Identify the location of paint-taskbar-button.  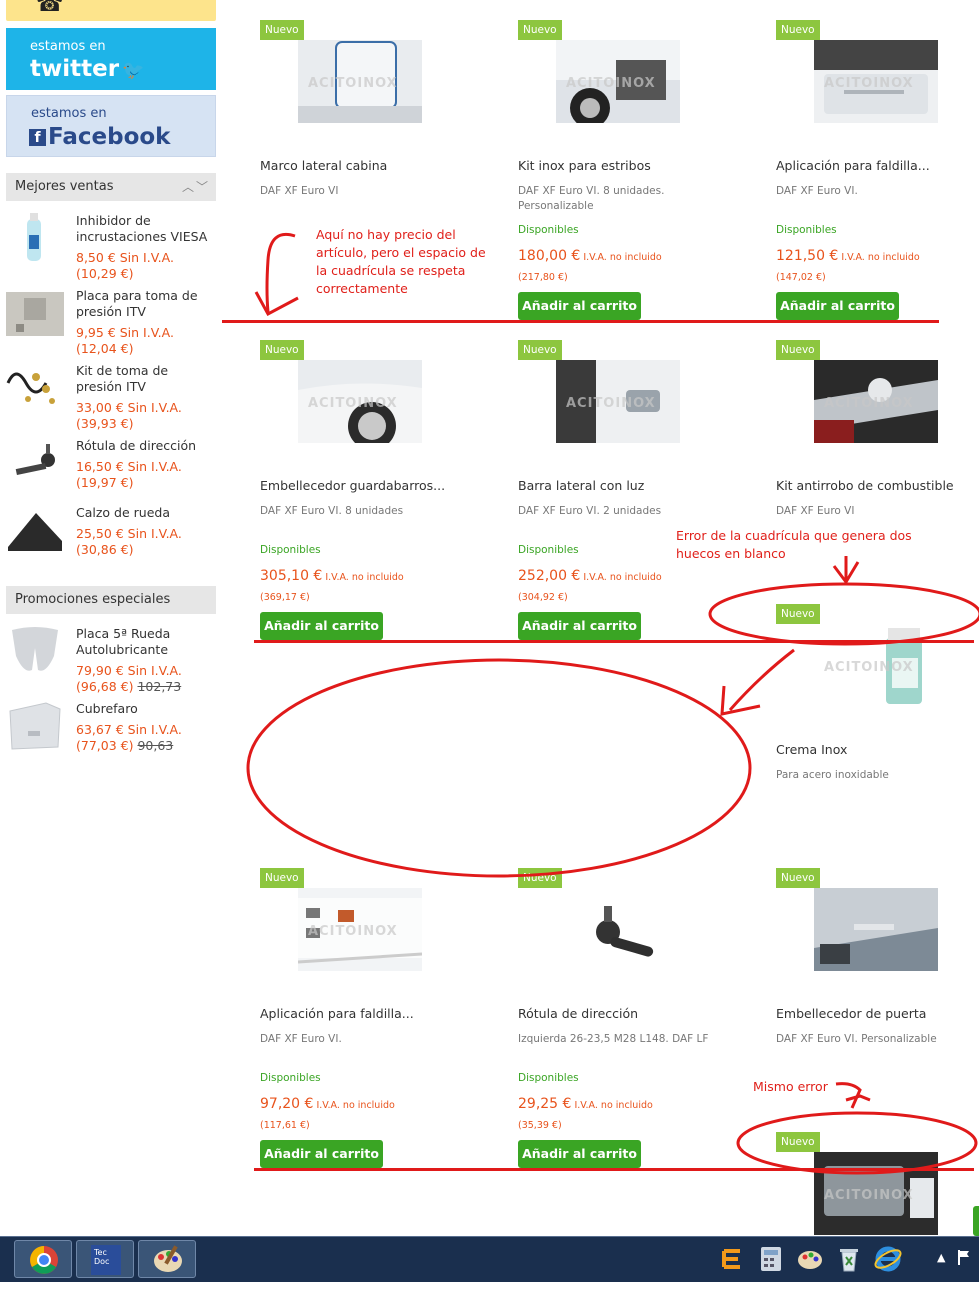
(167, 1259).